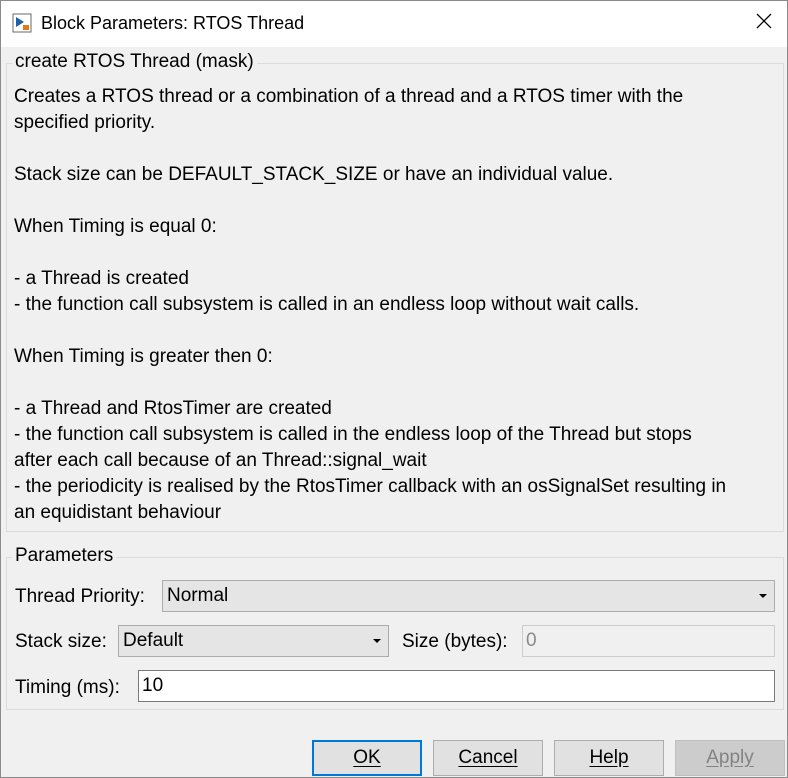  Describe the element at coordinates (456, 686) in the screenshot. I see `timing-field: 10` at that location.